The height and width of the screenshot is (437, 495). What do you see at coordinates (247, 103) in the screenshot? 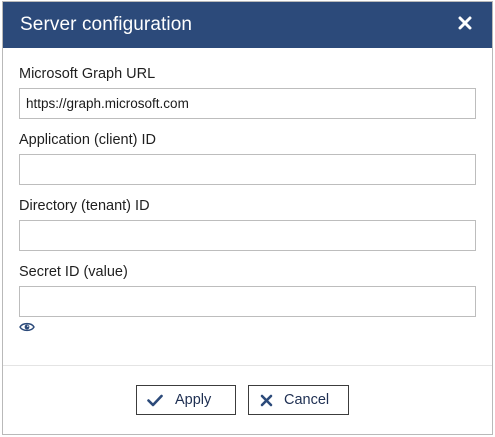
I see `graph-url-input` at bounding box center [247, 103].